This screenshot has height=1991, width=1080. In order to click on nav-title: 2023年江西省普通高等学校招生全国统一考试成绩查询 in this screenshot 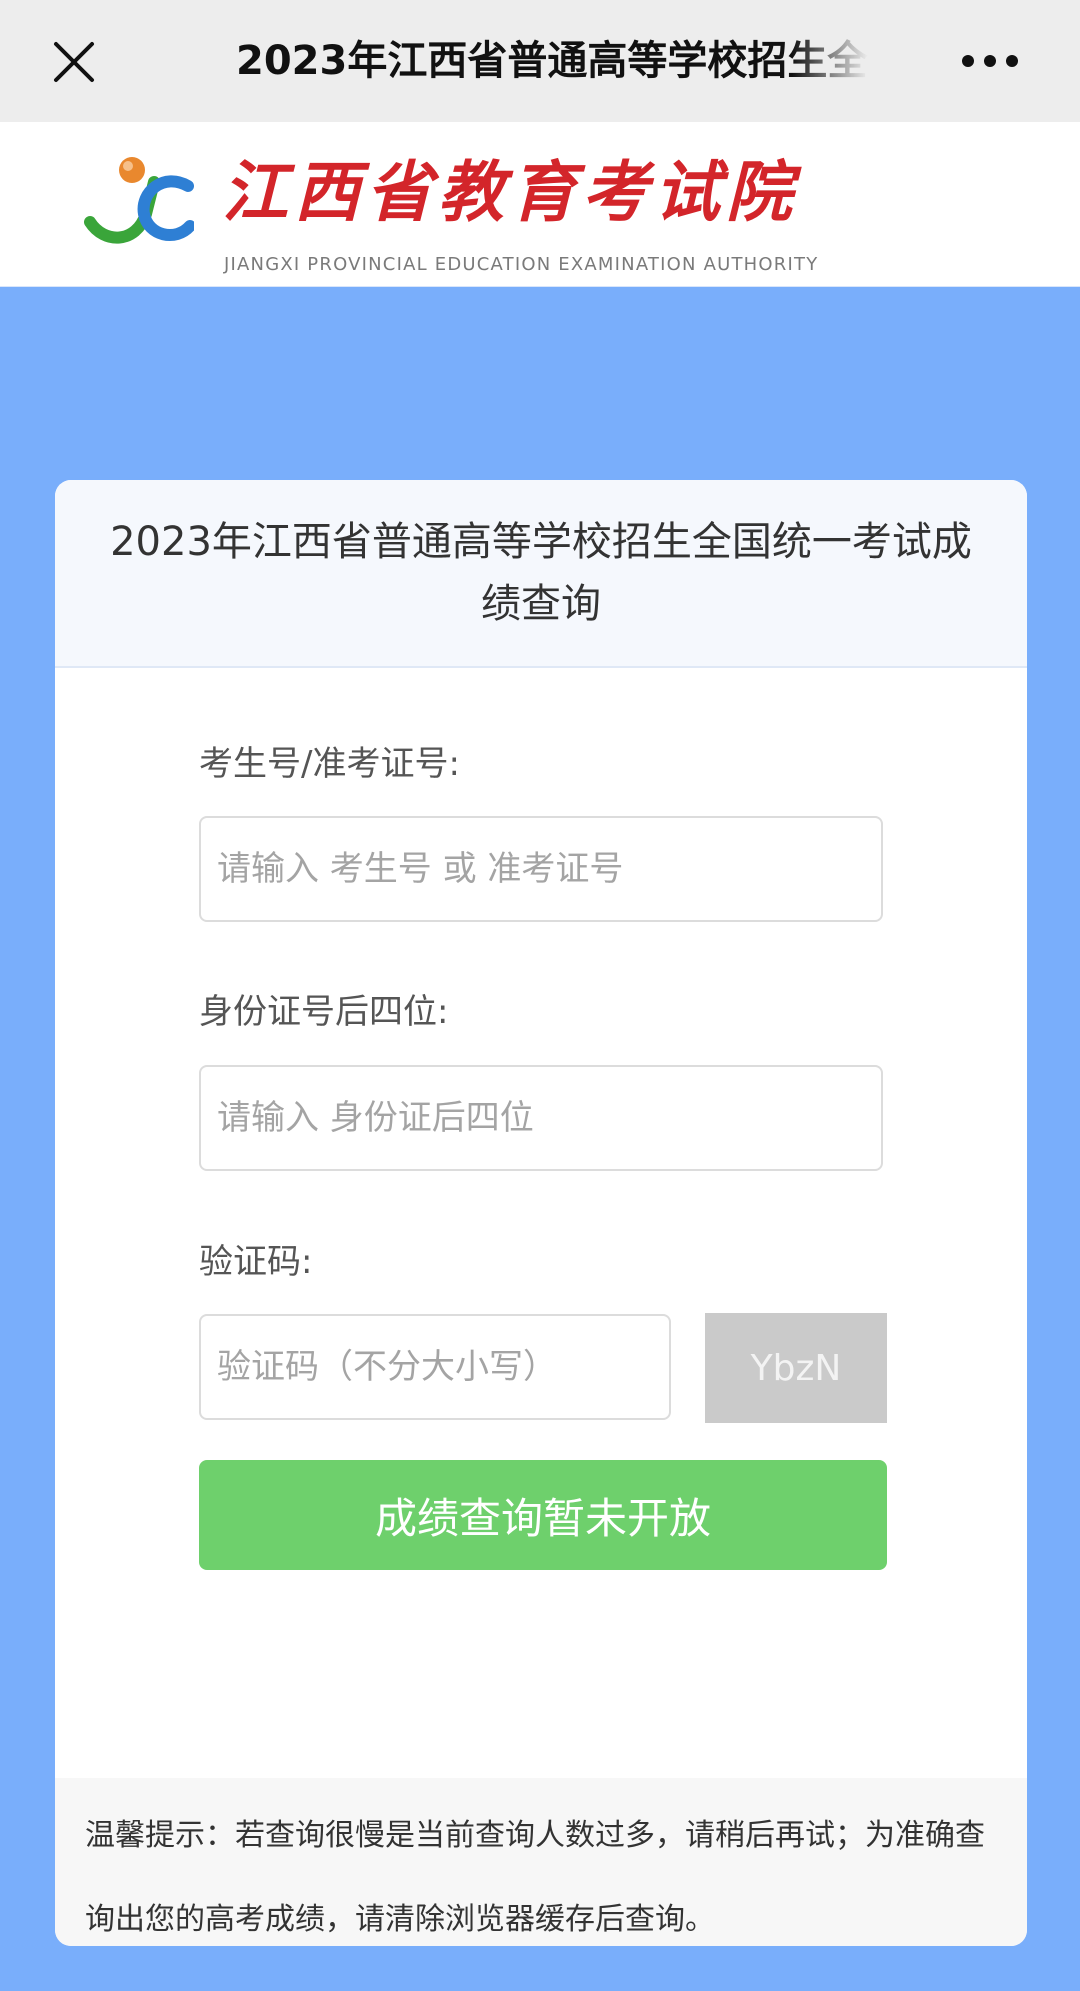, I will do `click(552, 61)`.